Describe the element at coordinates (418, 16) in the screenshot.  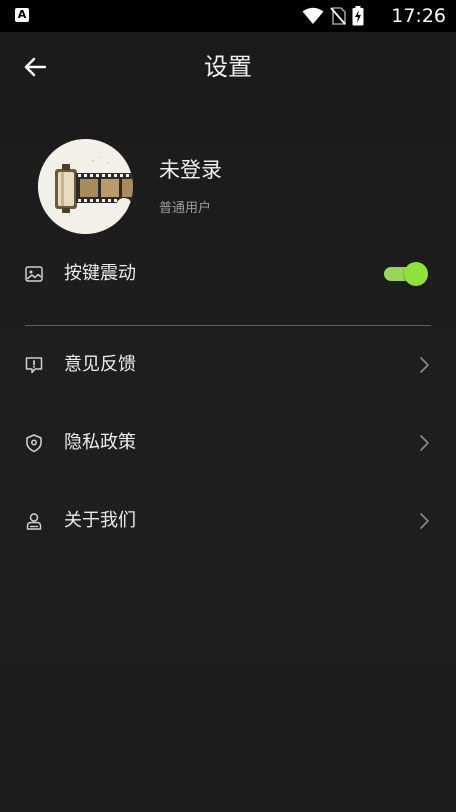
I see `status-time: 17:26` at that location.